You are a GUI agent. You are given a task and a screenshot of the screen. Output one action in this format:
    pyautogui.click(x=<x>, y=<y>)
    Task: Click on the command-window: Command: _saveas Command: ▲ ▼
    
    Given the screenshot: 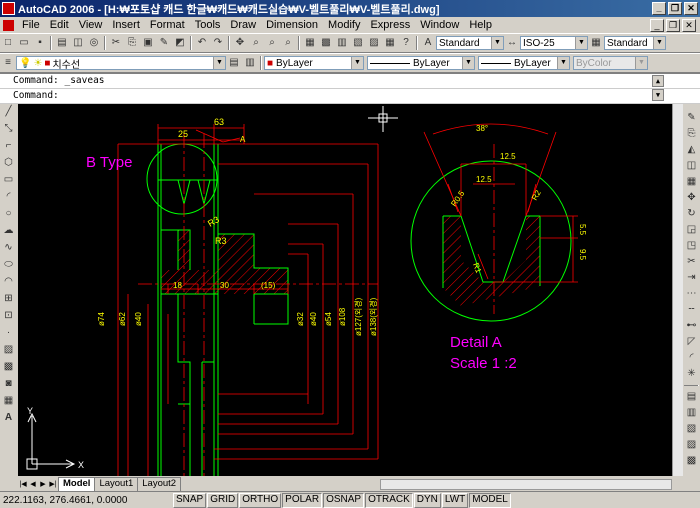 What is the action you would take?
    pyautogui.click(x=350, y=88)
    